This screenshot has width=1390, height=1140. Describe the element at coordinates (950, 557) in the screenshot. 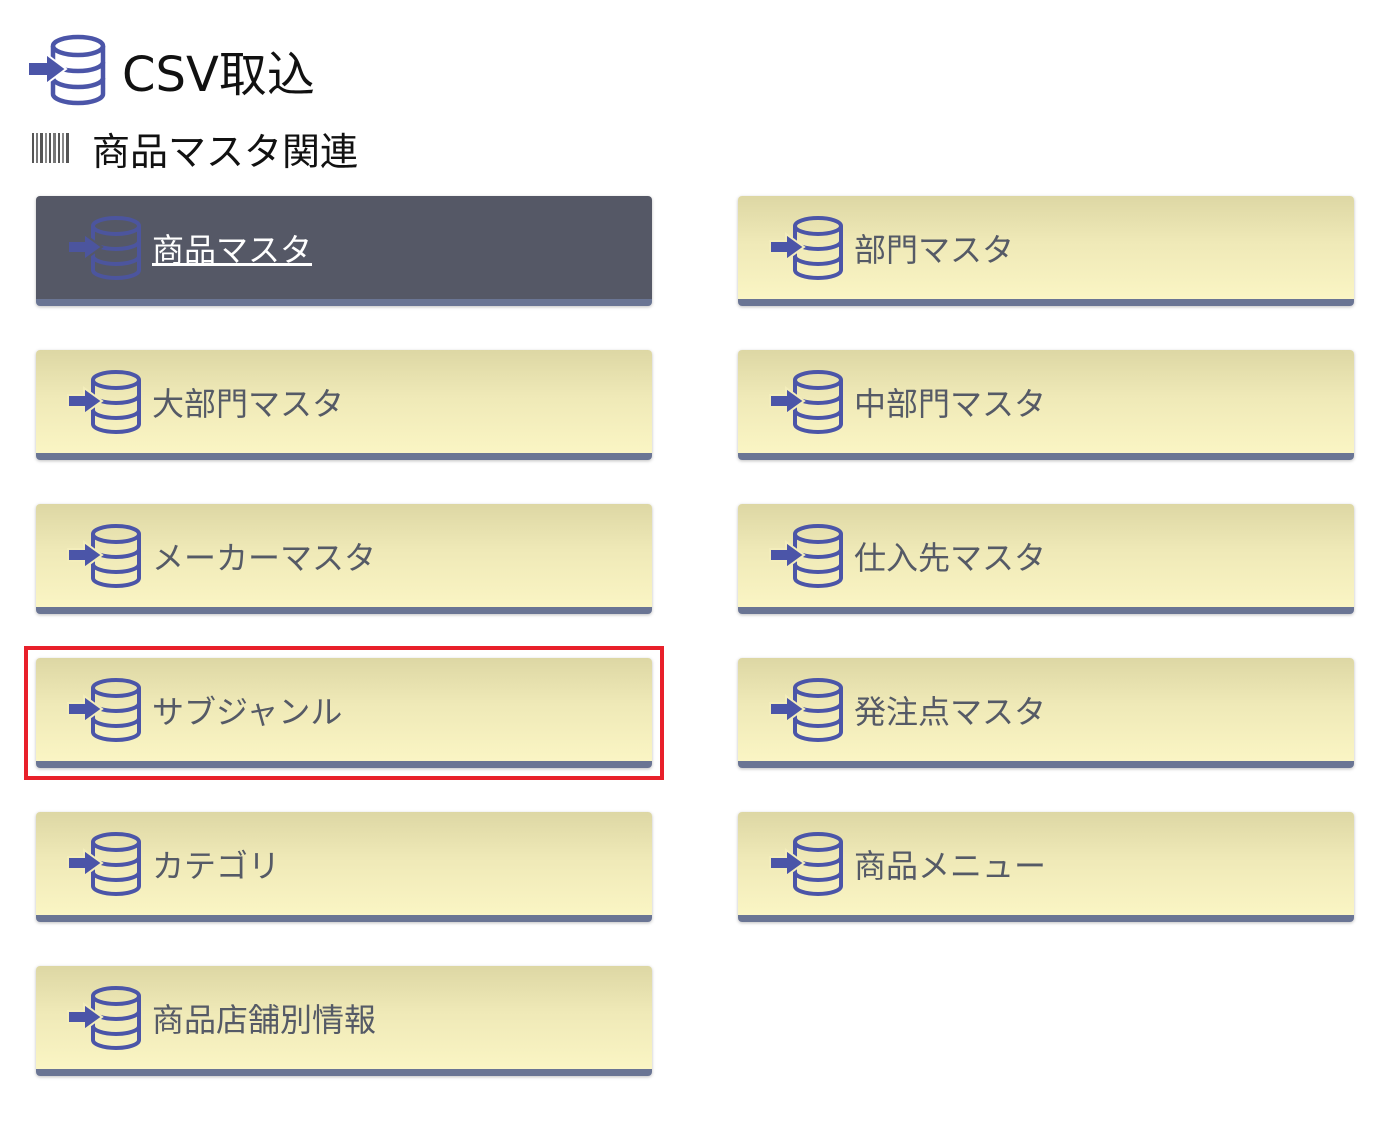

I see `tile-label: 仕入先マスタ` at that location.